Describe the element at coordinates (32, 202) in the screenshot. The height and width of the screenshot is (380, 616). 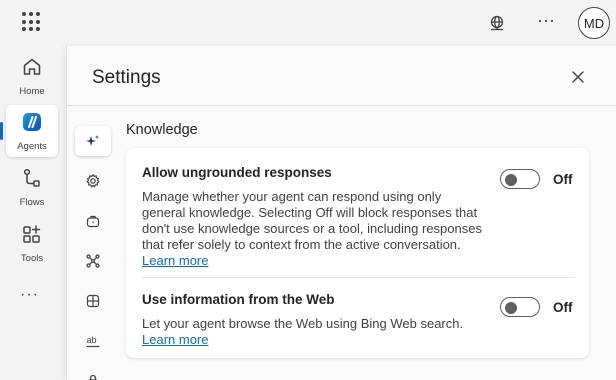
I see `rail-item-label: Flows` at that location.